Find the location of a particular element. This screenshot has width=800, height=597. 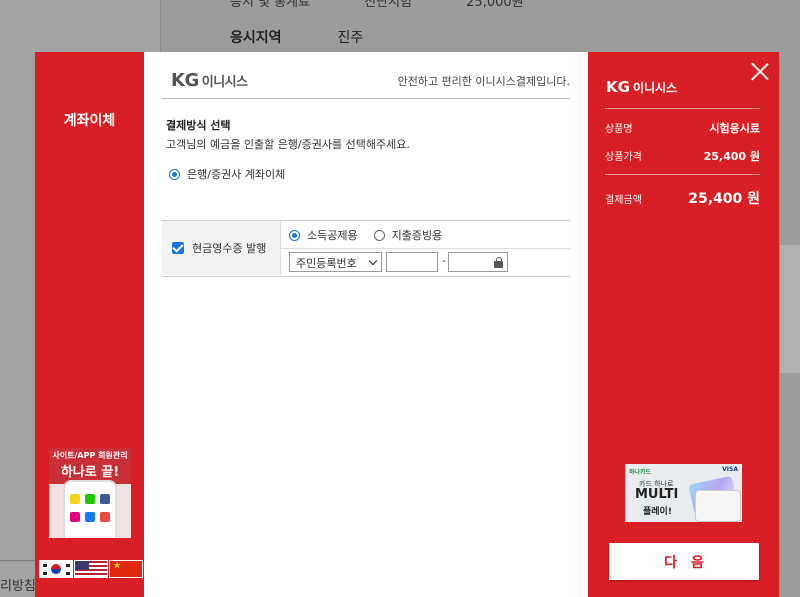

usa-flag-icon is located at coordinates (91, 569).